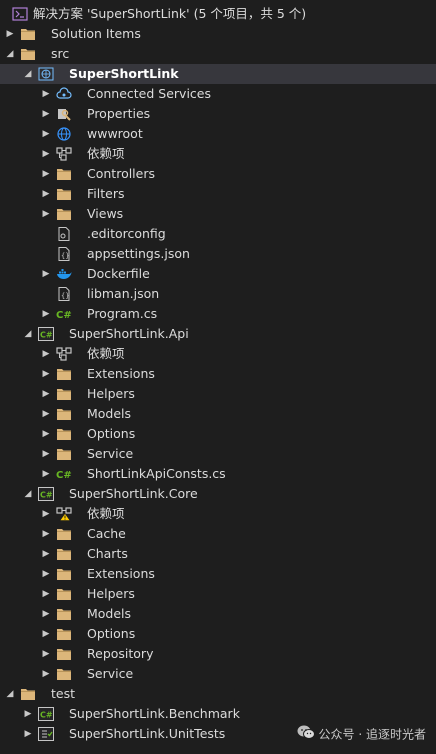 The height and width of the screenshot is (754, 436). What do you see at coordinates (306, 735) in the screenshot?
I see `wechat-icon` at bounding box center [306, 735].